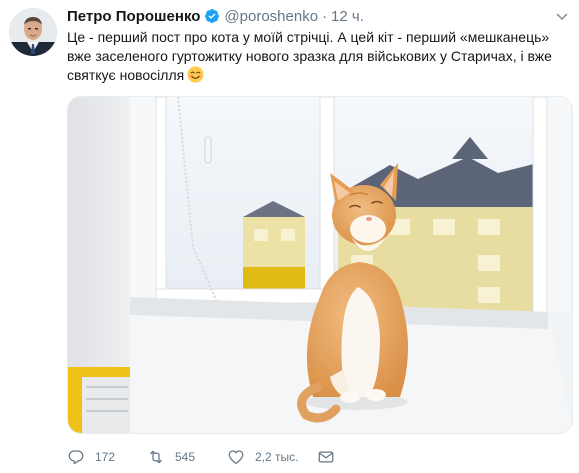 This screenshot has width=579, height=473. I want to click on retweet-count: 545, so click(185, 457).